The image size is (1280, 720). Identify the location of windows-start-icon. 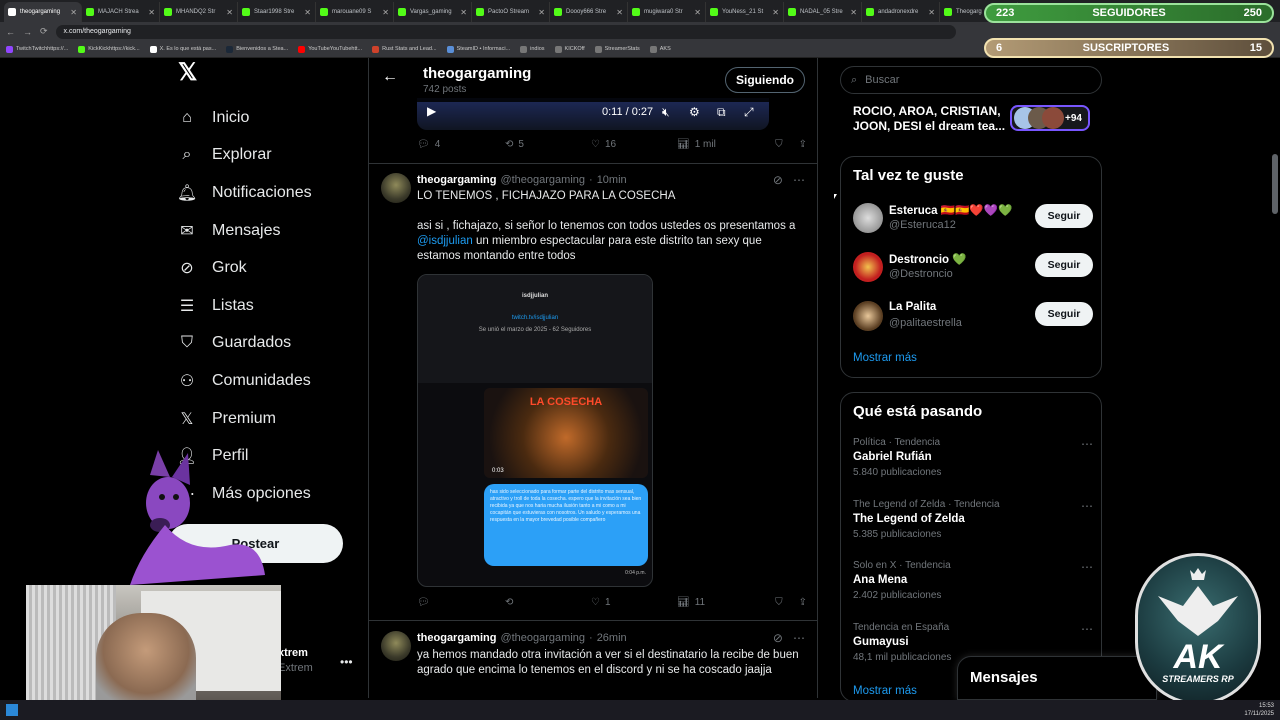
(12, 710).